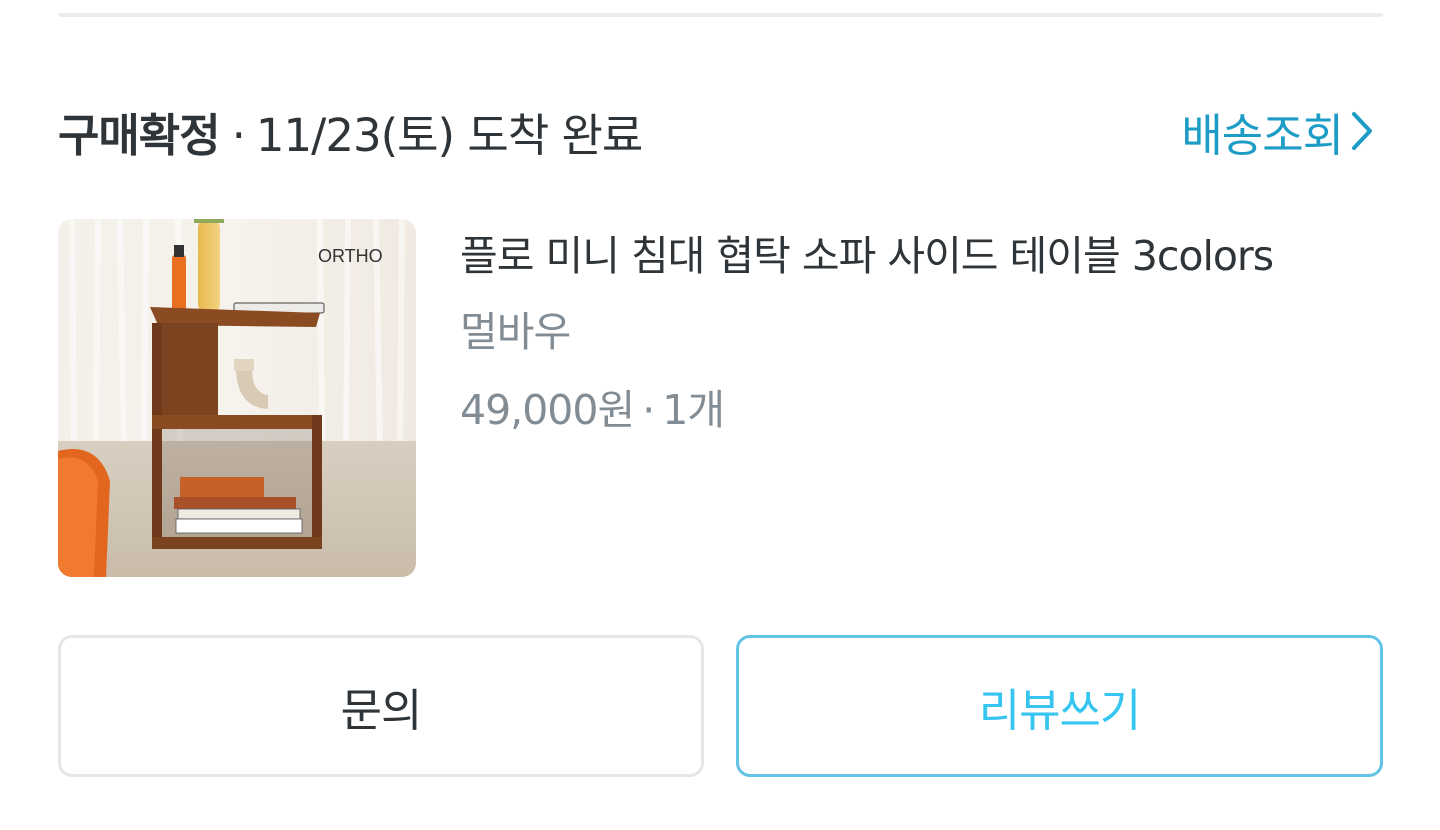 Image resolution: width=1440 pixels, height=830 pixels. Describe the element at coordinates (921, 410) in the screenshot. I see `product-price-row: 49,000원 · 1개` at that location.